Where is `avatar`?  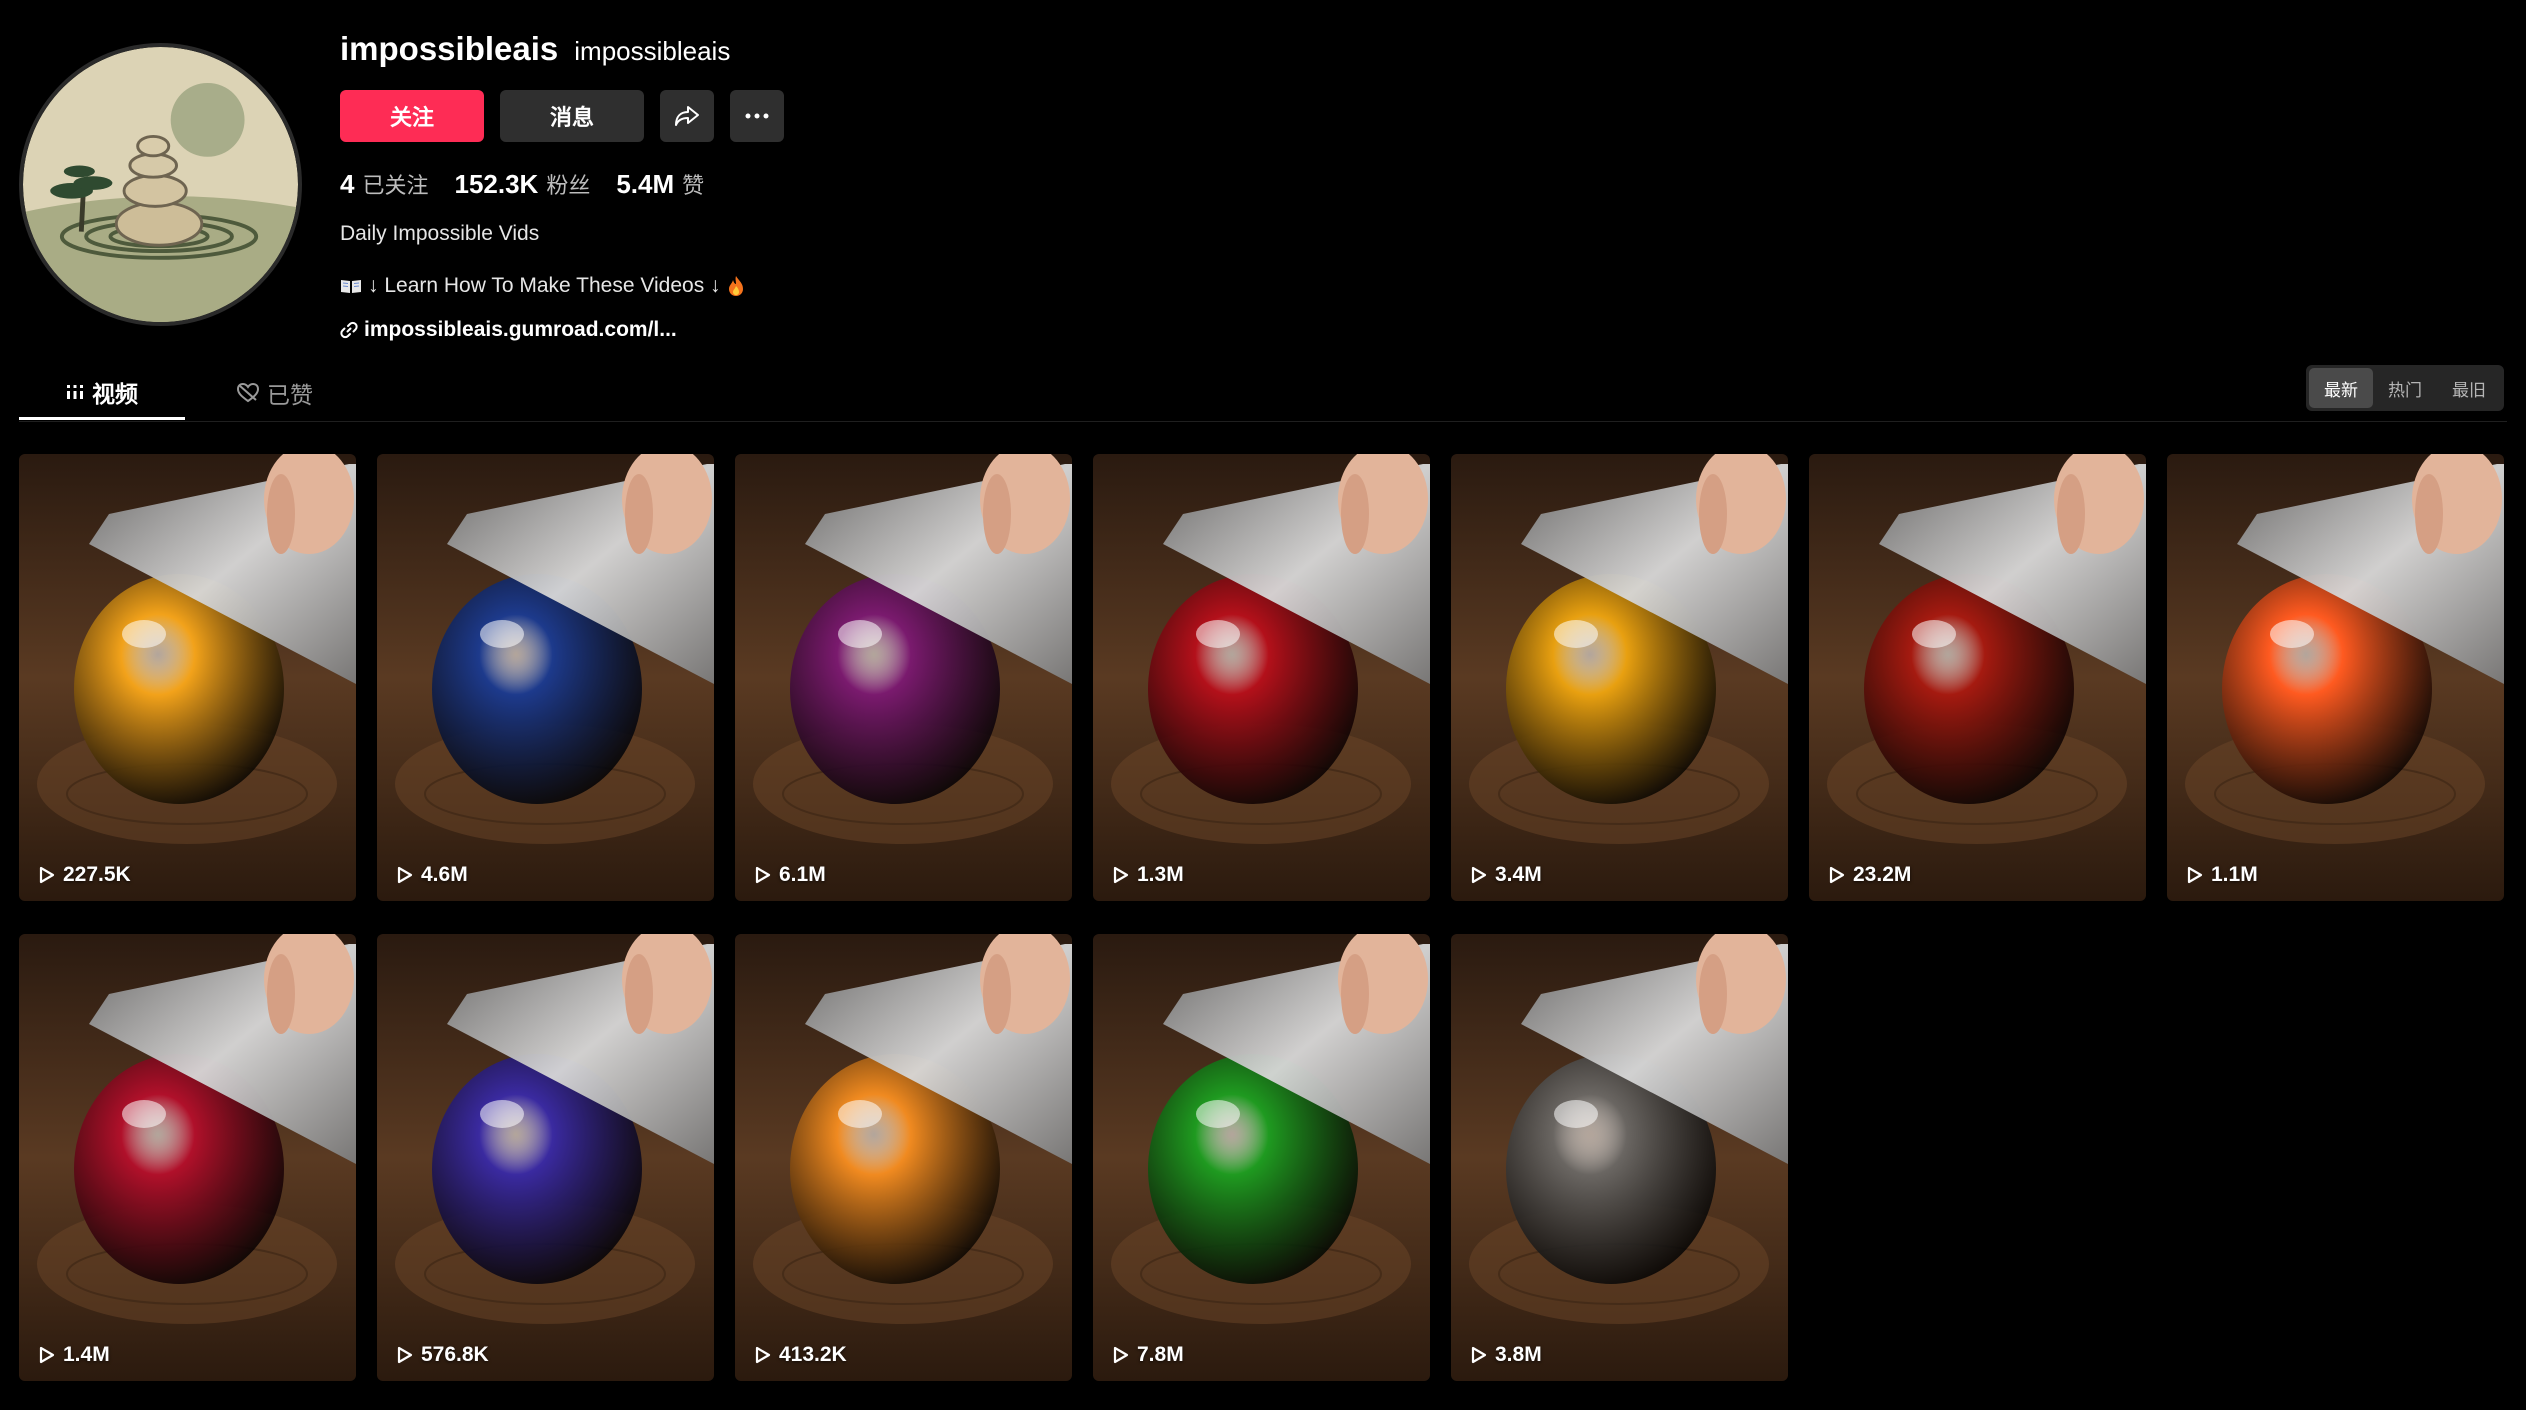 avatar is located at coordinates (160, 184).